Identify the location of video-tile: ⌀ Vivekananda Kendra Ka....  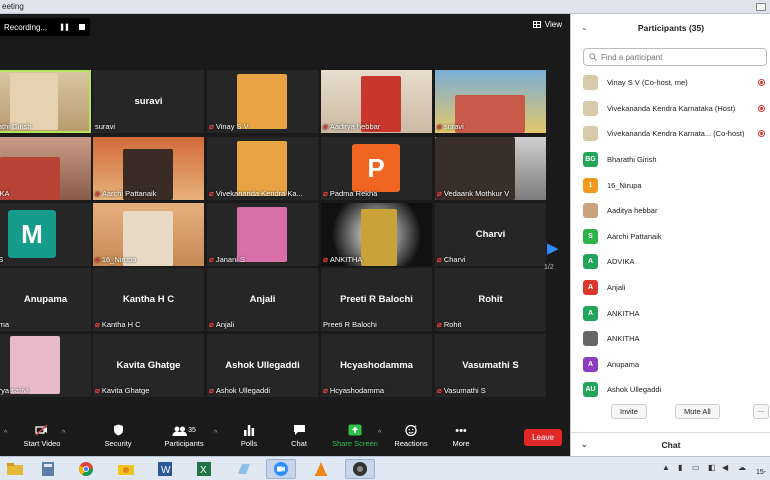
(262, 168).